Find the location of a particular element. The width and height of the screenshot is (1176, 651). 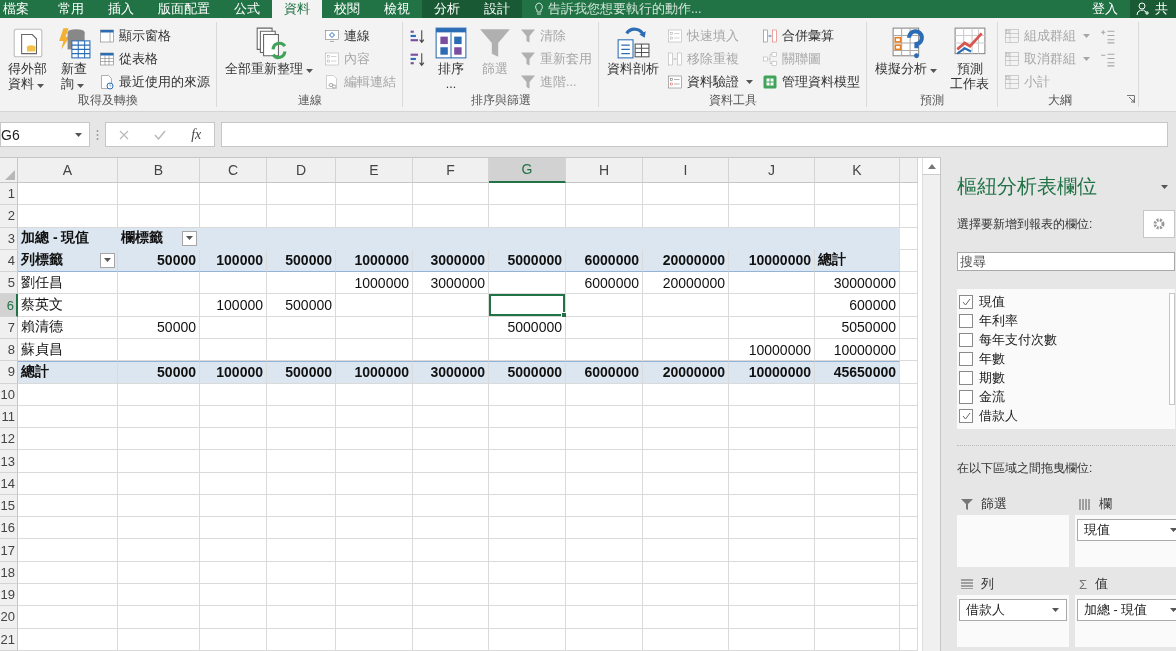

field-dropdown: 加總 - 現值 is located at coordinates (1126, 610).